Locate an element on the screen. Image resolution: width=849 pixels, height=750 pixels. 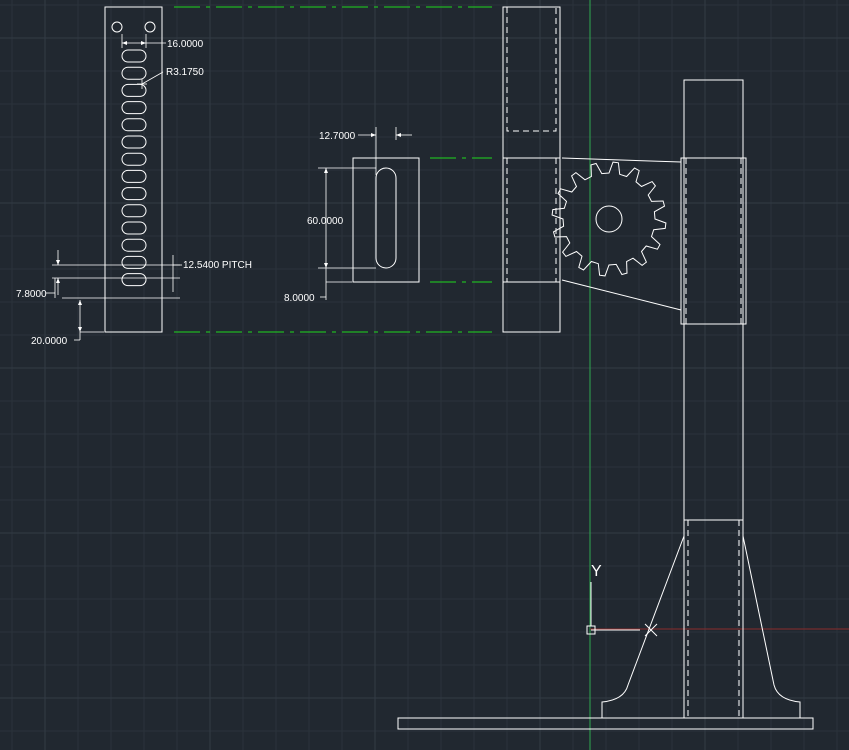
dim-text: 12.7000 is located at coordinates (337, 136).